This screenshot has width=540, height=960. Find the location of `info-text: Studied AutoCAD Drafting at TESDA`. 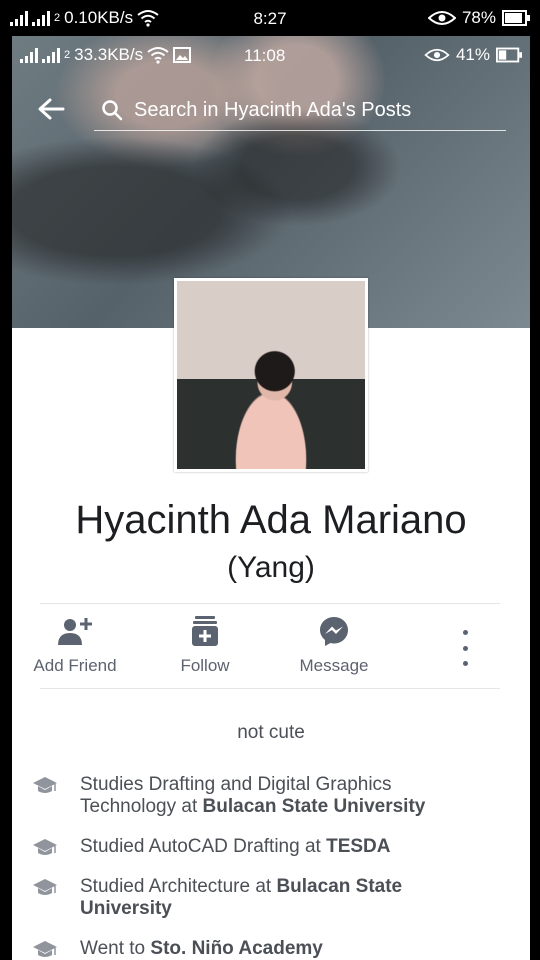

info-text: Studied AutoCAD Drafting at TESDA is located at coordinates (235, 847).